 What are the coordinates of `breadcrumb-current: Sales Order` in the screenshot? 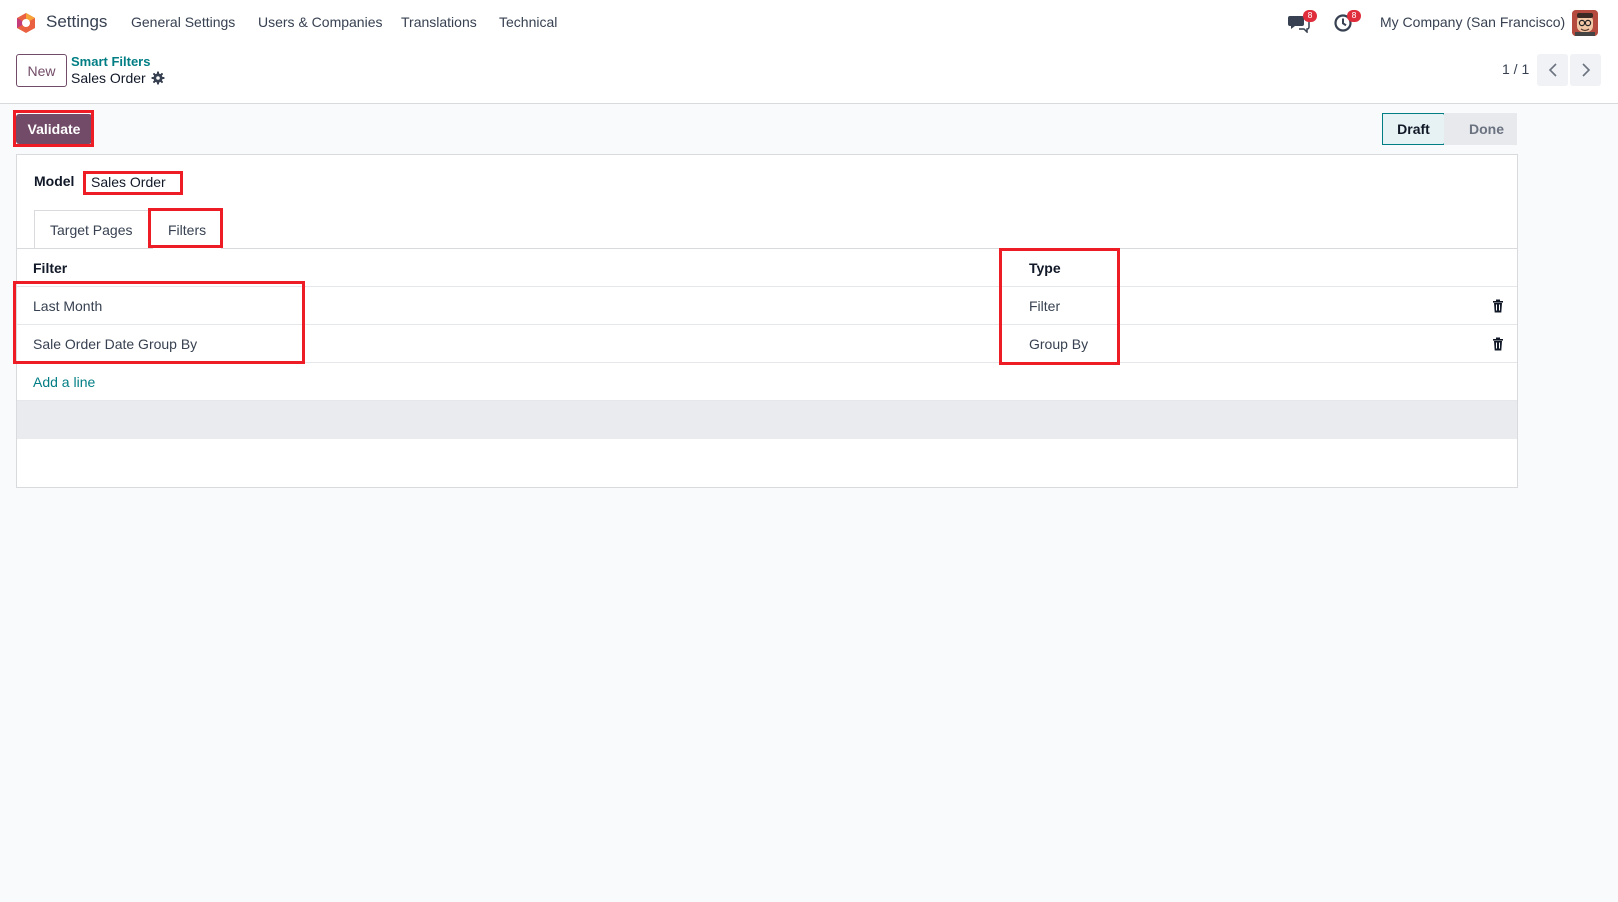 It's located at (108, 78).